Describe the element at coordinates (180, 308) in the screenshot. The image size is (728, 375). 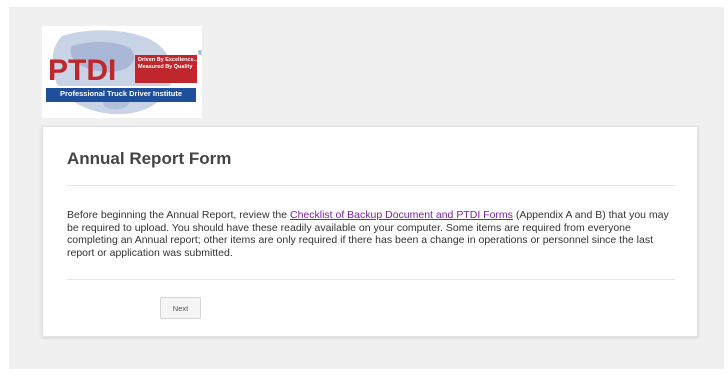
I see `next-button: Next` at that location.